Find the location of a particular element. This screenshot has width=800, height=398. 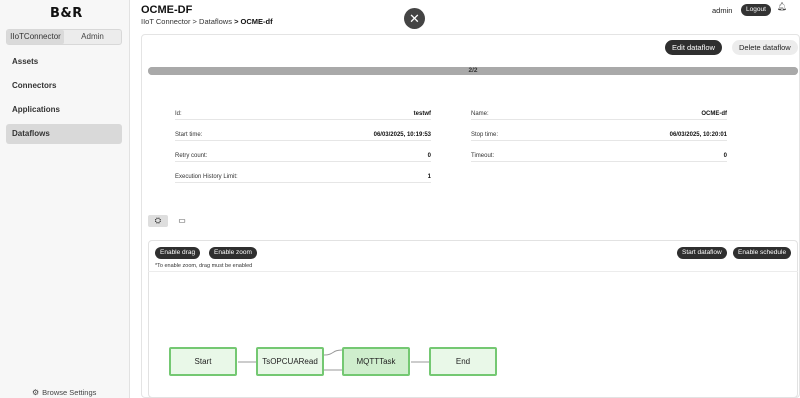

detail-id: Id: testwf is located at coordinates (303, 114).